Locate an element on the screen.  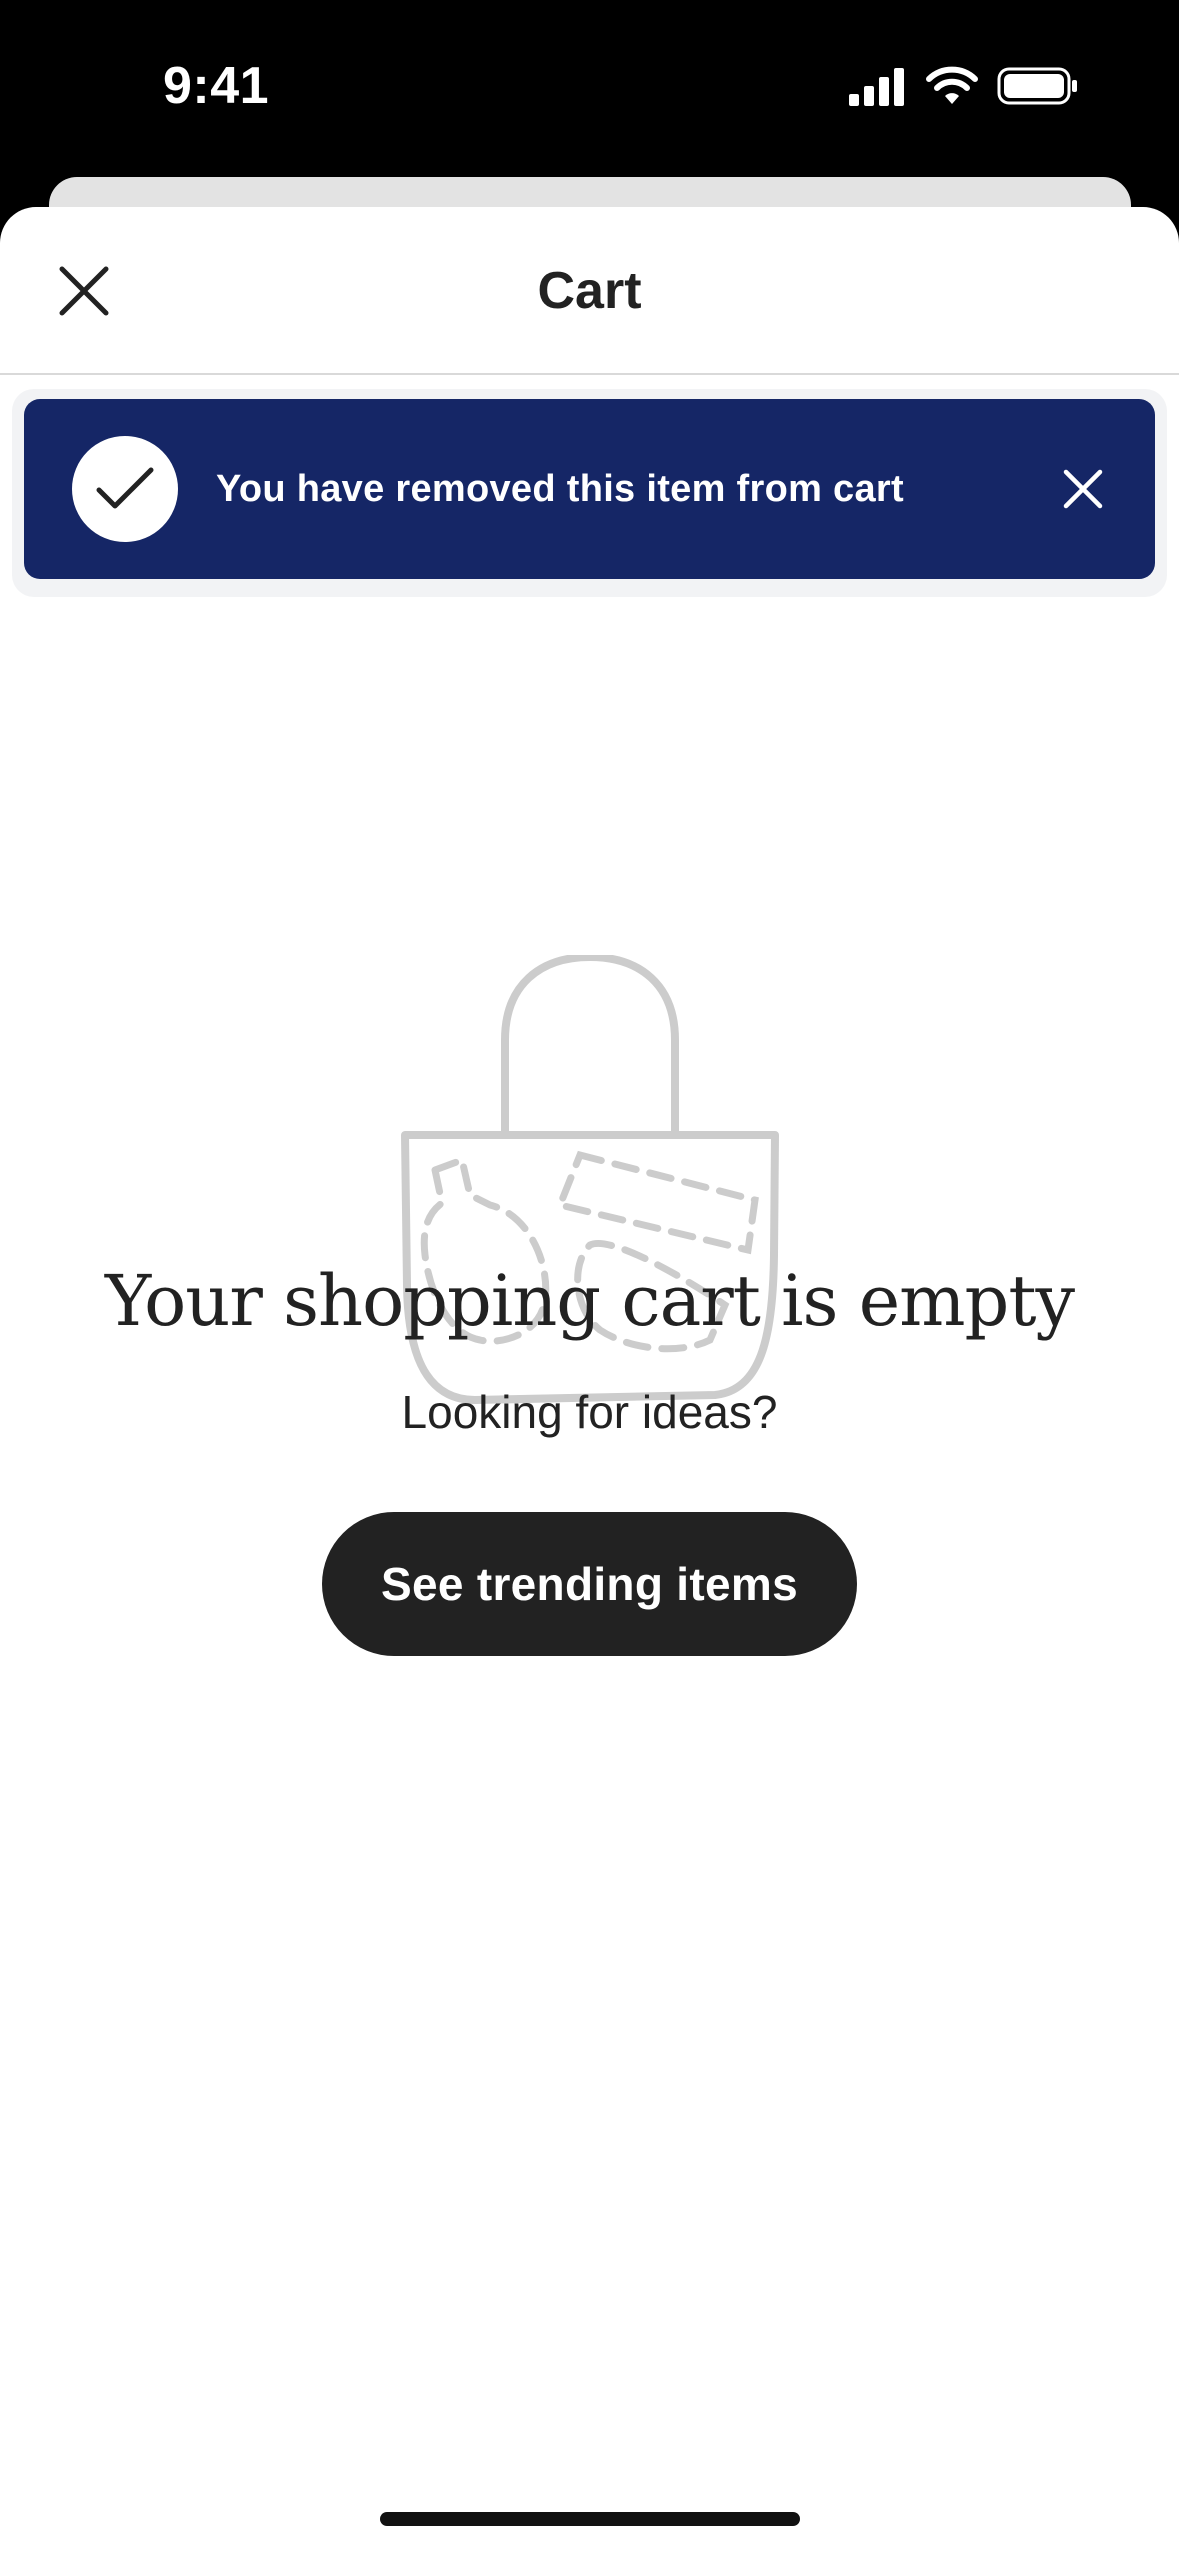
shopping-bag-icon is located at coordinates (590, 1179).